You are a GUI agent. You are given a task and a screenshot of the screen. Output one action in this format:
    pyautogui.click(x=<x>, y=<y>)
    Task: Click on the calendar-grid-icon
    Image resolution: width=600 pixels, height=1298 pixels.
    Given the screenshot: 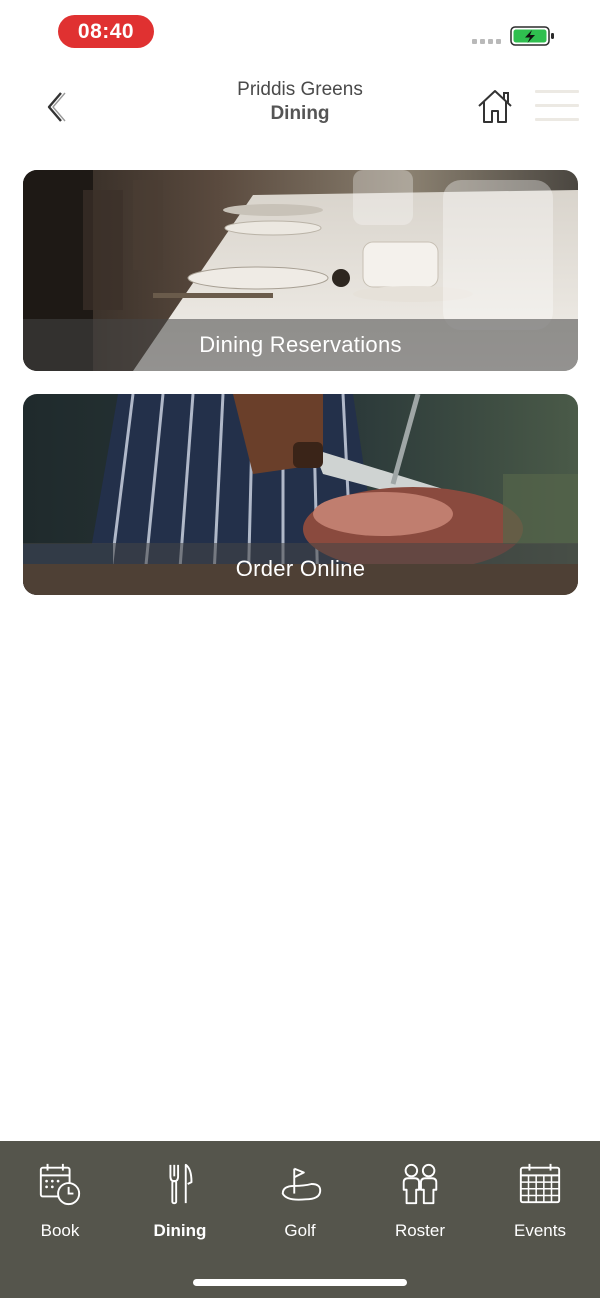 What is the action you would take?
    pyautogui.click(x=540, y=1183)
    